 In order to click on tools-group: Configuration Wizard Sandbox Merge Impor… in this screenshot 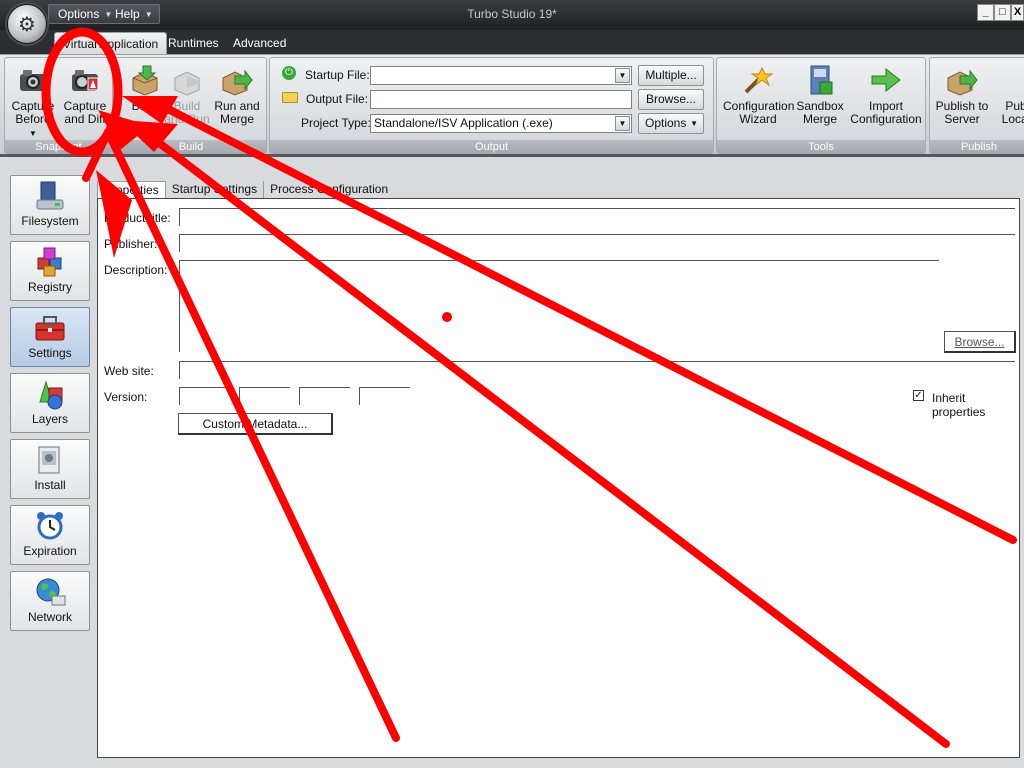, I will do `click(821, 106)`.